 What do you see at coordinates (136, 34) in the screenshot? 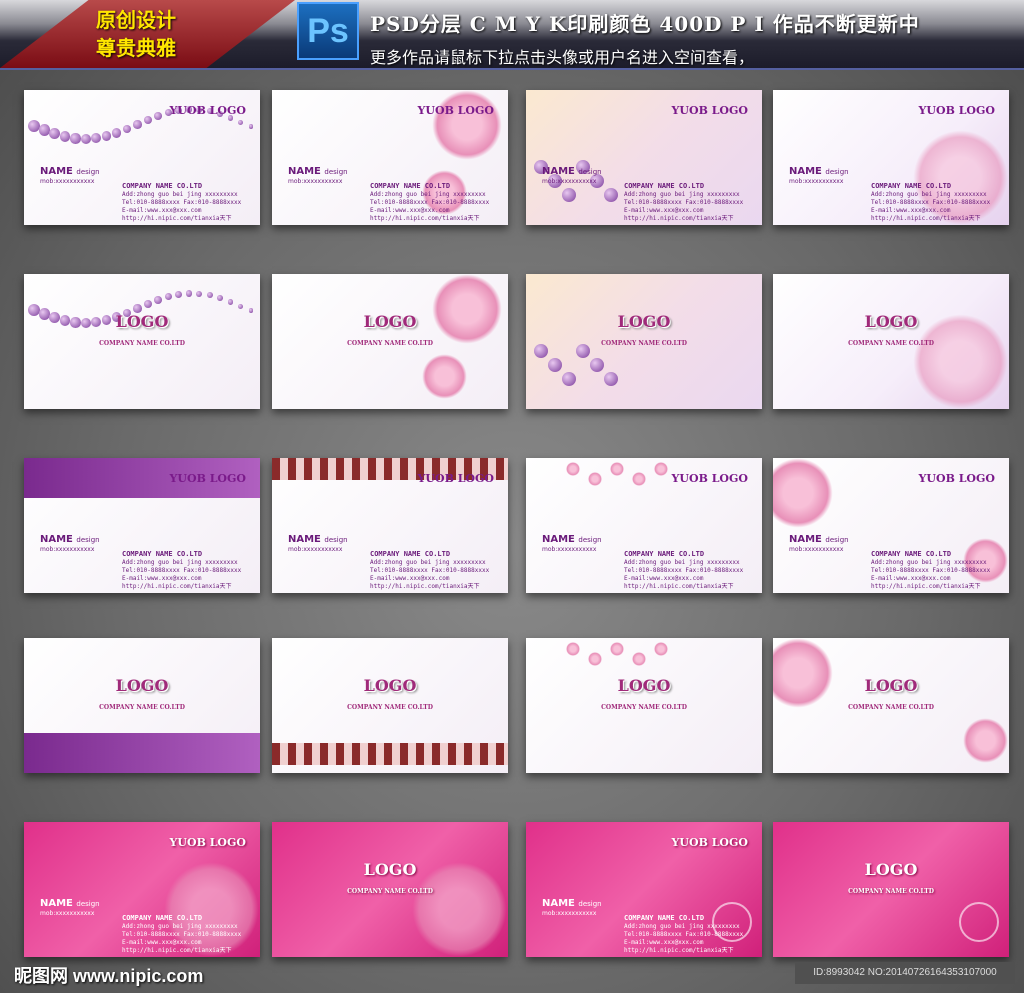
I see `badge-text: 原创设计 尊贵典雅` at bounding box center [136, 34].